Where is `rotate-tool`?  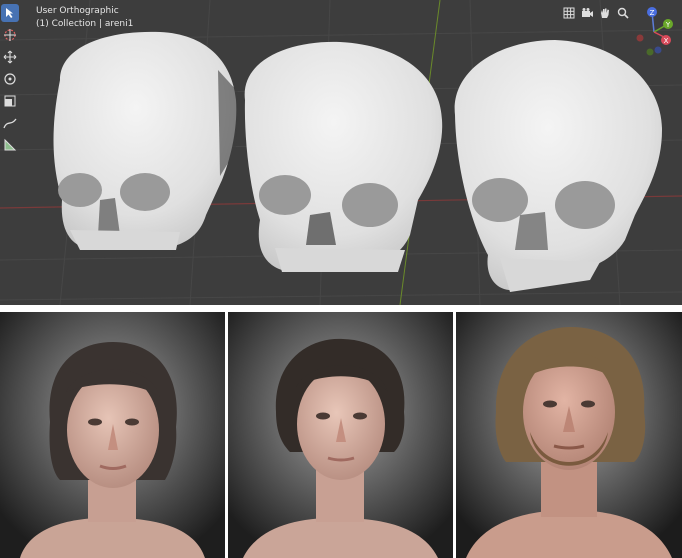
rotate-tool is located at coordinates (10, 79).